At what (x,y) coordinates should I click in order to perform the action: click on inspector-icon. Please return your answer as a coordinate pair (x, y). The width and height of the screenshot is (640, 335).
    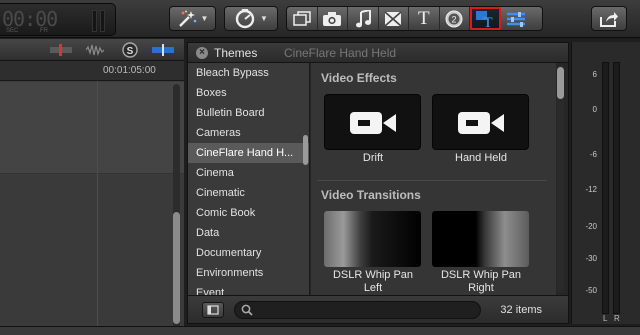
    Looking at the image, I should click on (515, 19).